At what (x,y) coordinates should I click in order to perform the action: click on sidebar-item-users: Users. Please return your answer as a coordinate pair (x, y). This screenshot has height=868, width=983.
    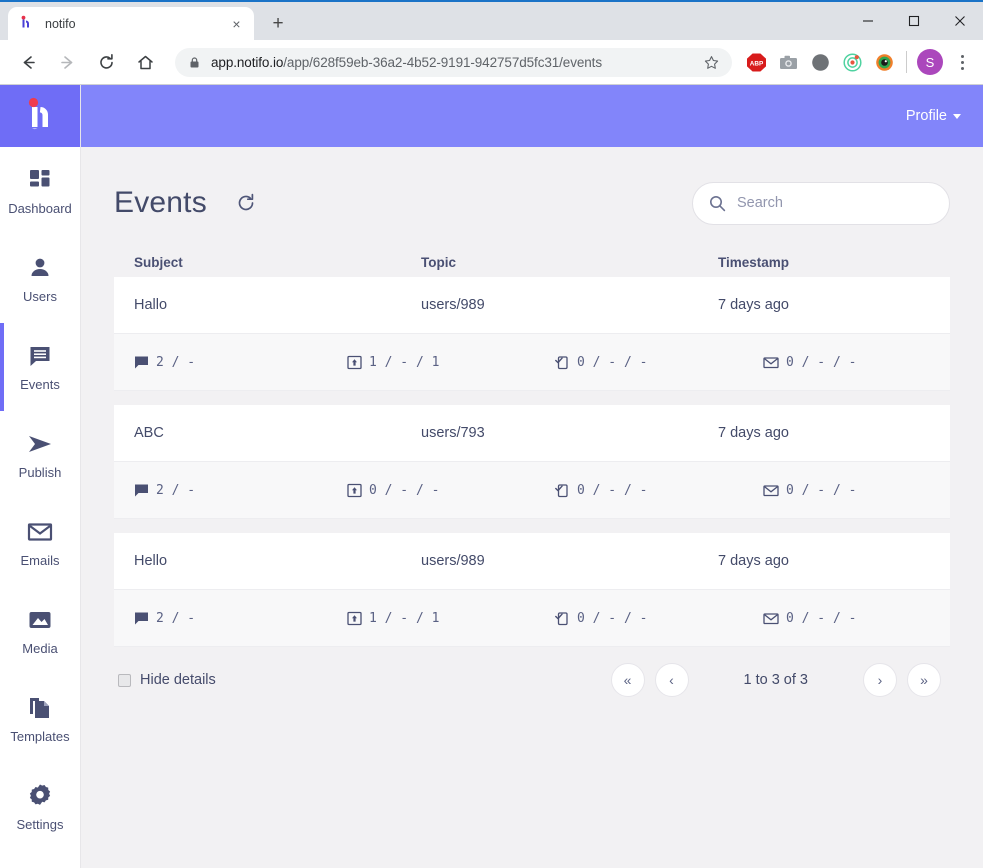
    Looking at the image, I should click on (40, 279).